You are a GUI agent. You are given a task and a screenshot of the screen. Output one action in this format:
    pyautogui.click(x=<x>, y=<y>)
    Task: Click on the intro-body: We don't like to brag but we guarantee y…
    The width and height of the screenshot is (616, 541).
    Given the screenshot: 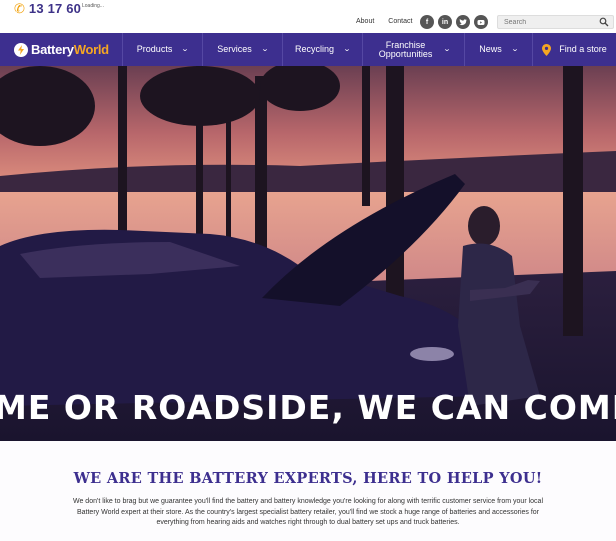 What is the action you would take?
    pyautogui.click(x=307, y=512)
    